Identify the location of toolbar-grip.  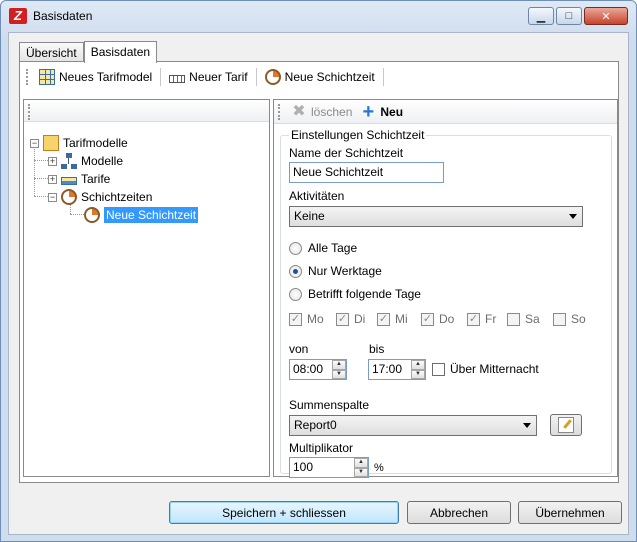
(27, 77).